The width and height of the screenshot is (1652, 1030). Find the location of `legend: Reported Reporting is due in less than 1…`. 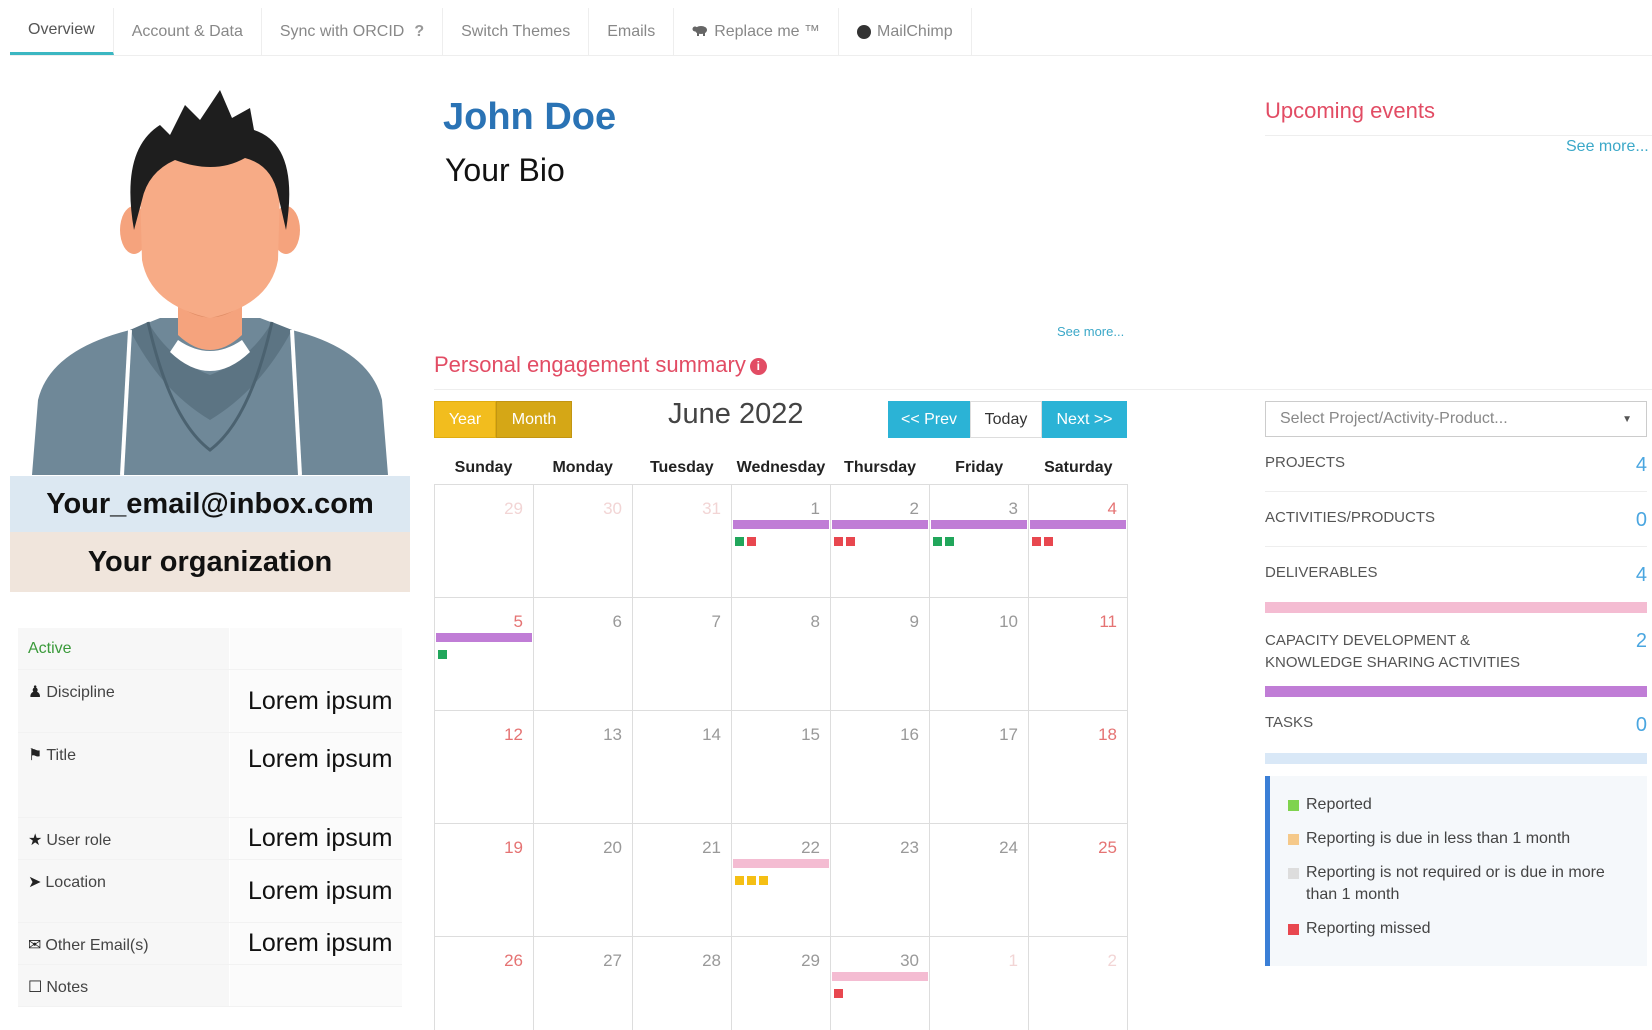

legend: Reported Reporting is due in less than 1… is located at coordinates (1456, 871).